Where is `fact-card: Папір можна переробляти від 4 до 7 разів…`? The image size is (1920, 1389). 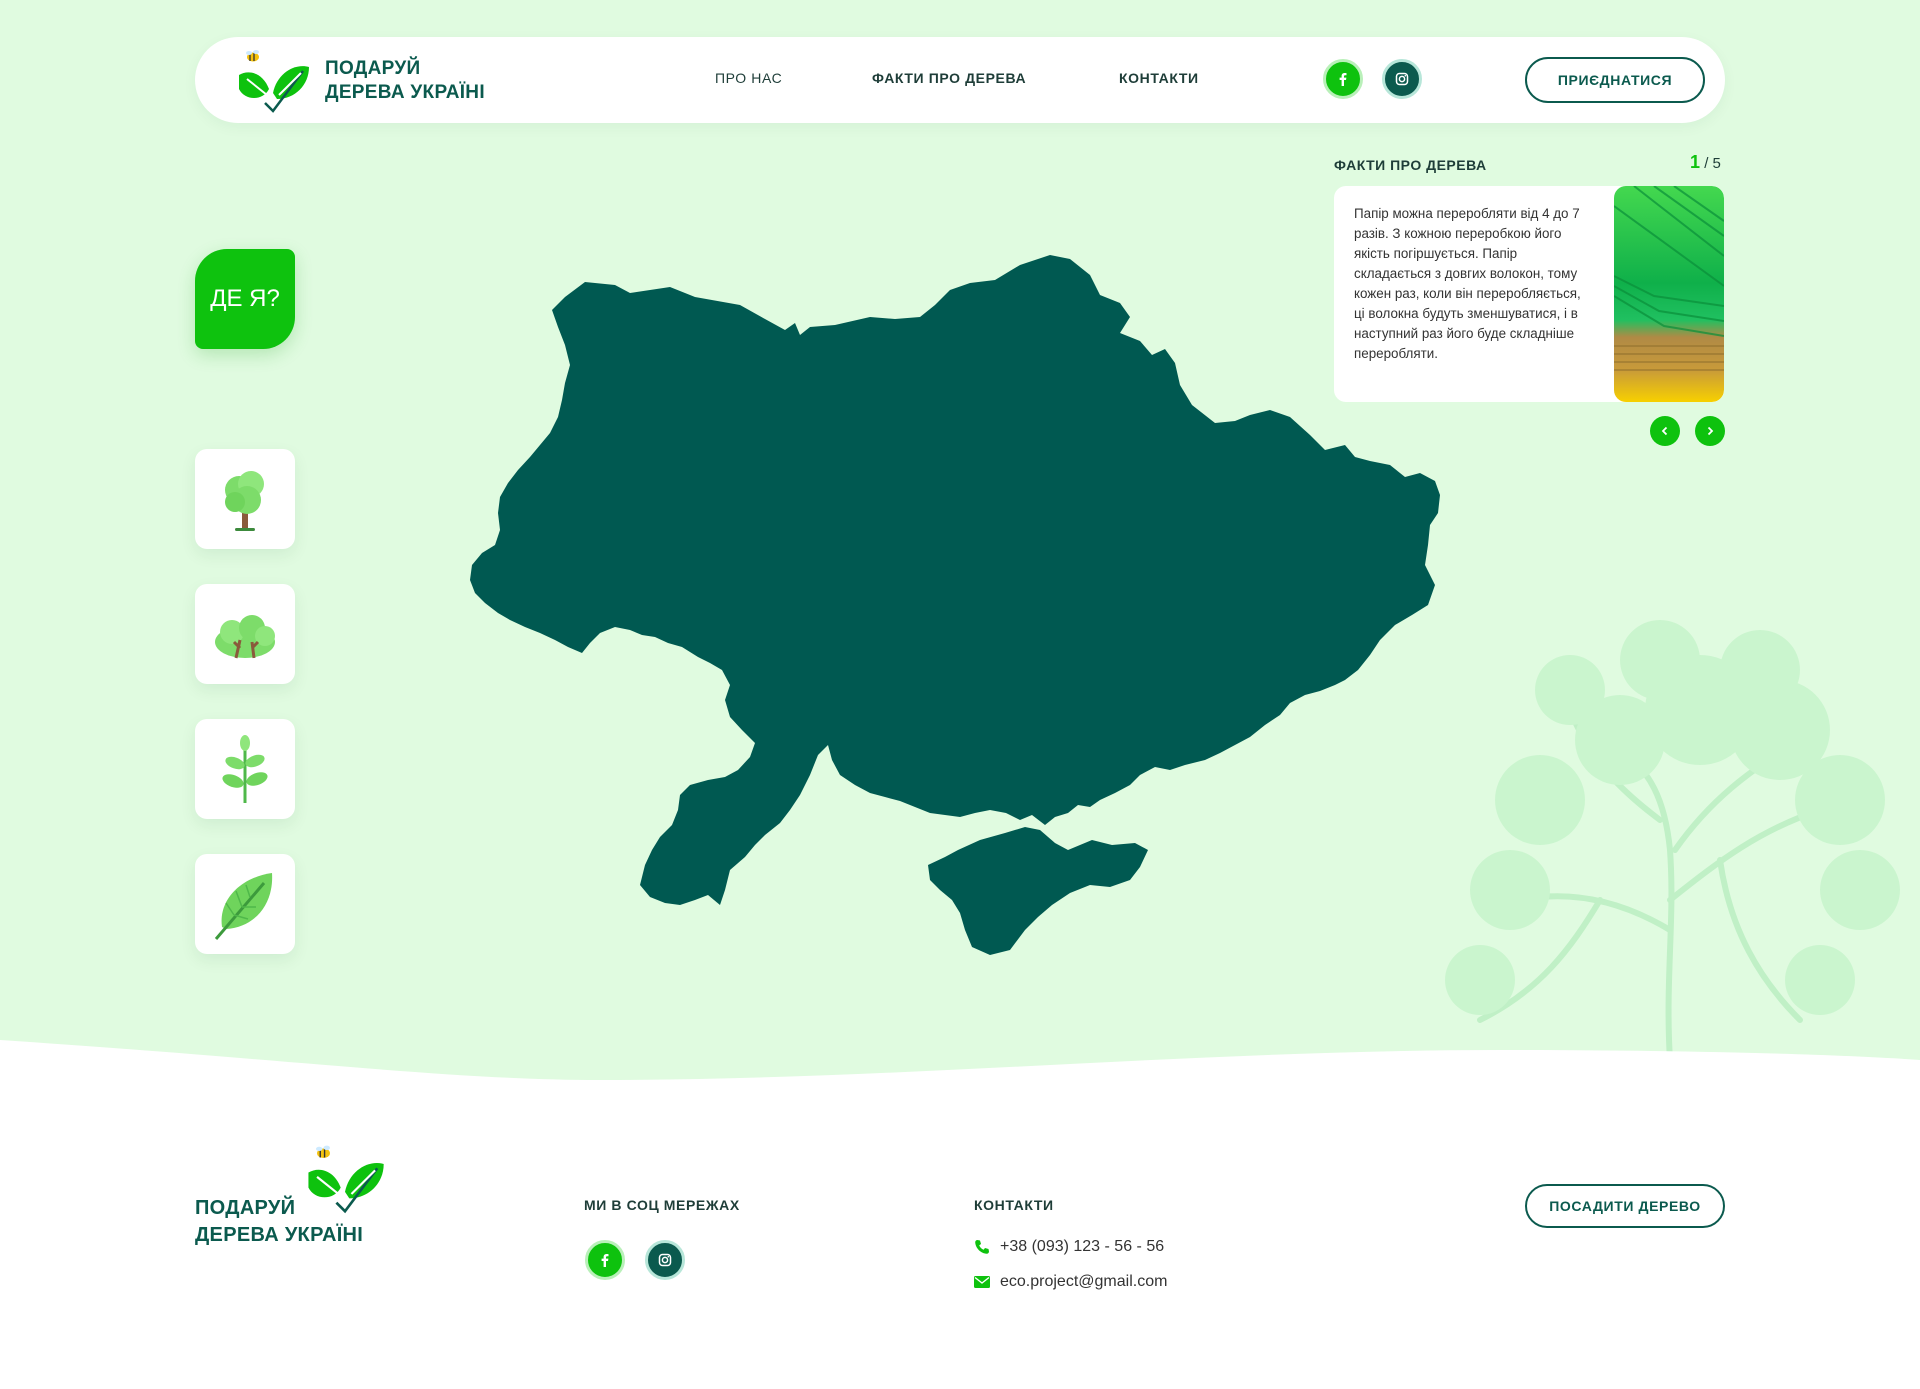
fact-card: Папір можна переробляти від 4 до 7 разів… is located at coordinates (1529, 294).